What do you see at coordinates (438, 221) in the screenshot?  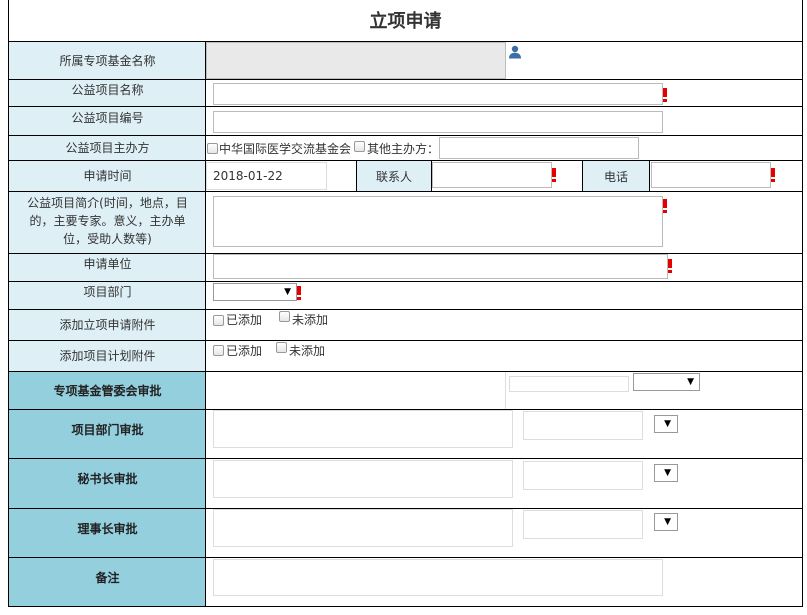 I see `project-summary-textarea` at bounding box center [438, 221].